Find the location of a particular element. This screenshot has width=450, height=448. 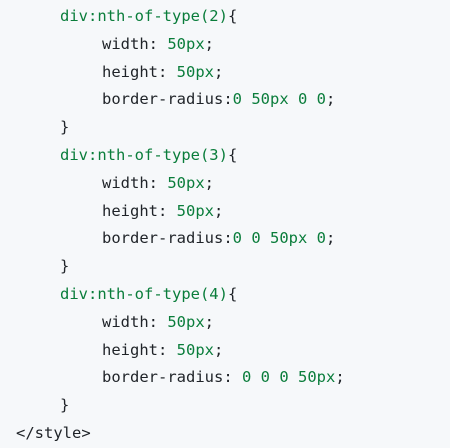

css-selector: div:nth-of-type(2) is located at coordinates (144, 16).